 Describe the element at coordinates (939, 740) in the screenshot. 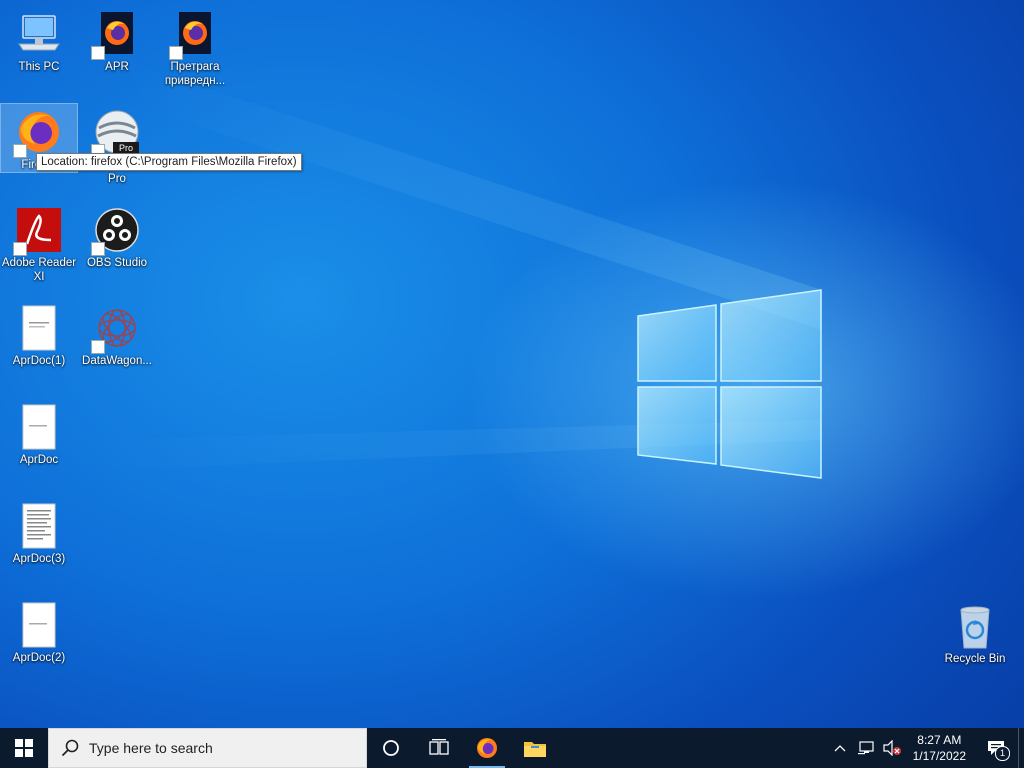

I see `clock-time: 8:27 AM` at that location.